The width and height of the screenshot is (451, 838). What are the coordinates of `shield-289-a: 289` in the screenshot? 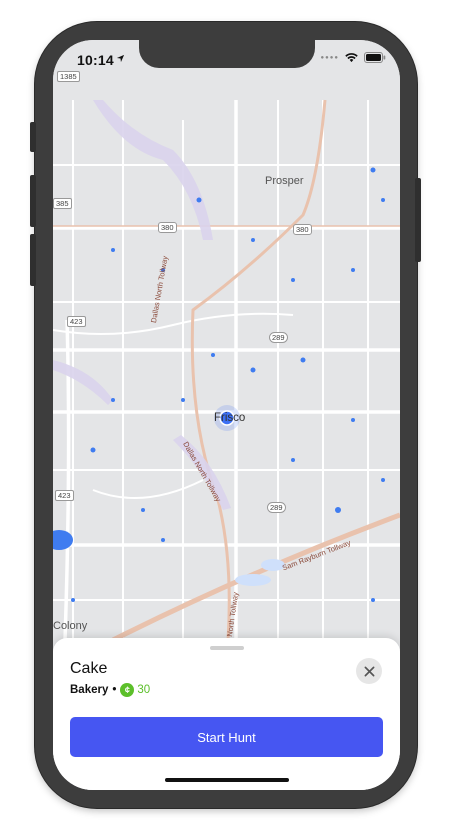 It's located at (278, 337).